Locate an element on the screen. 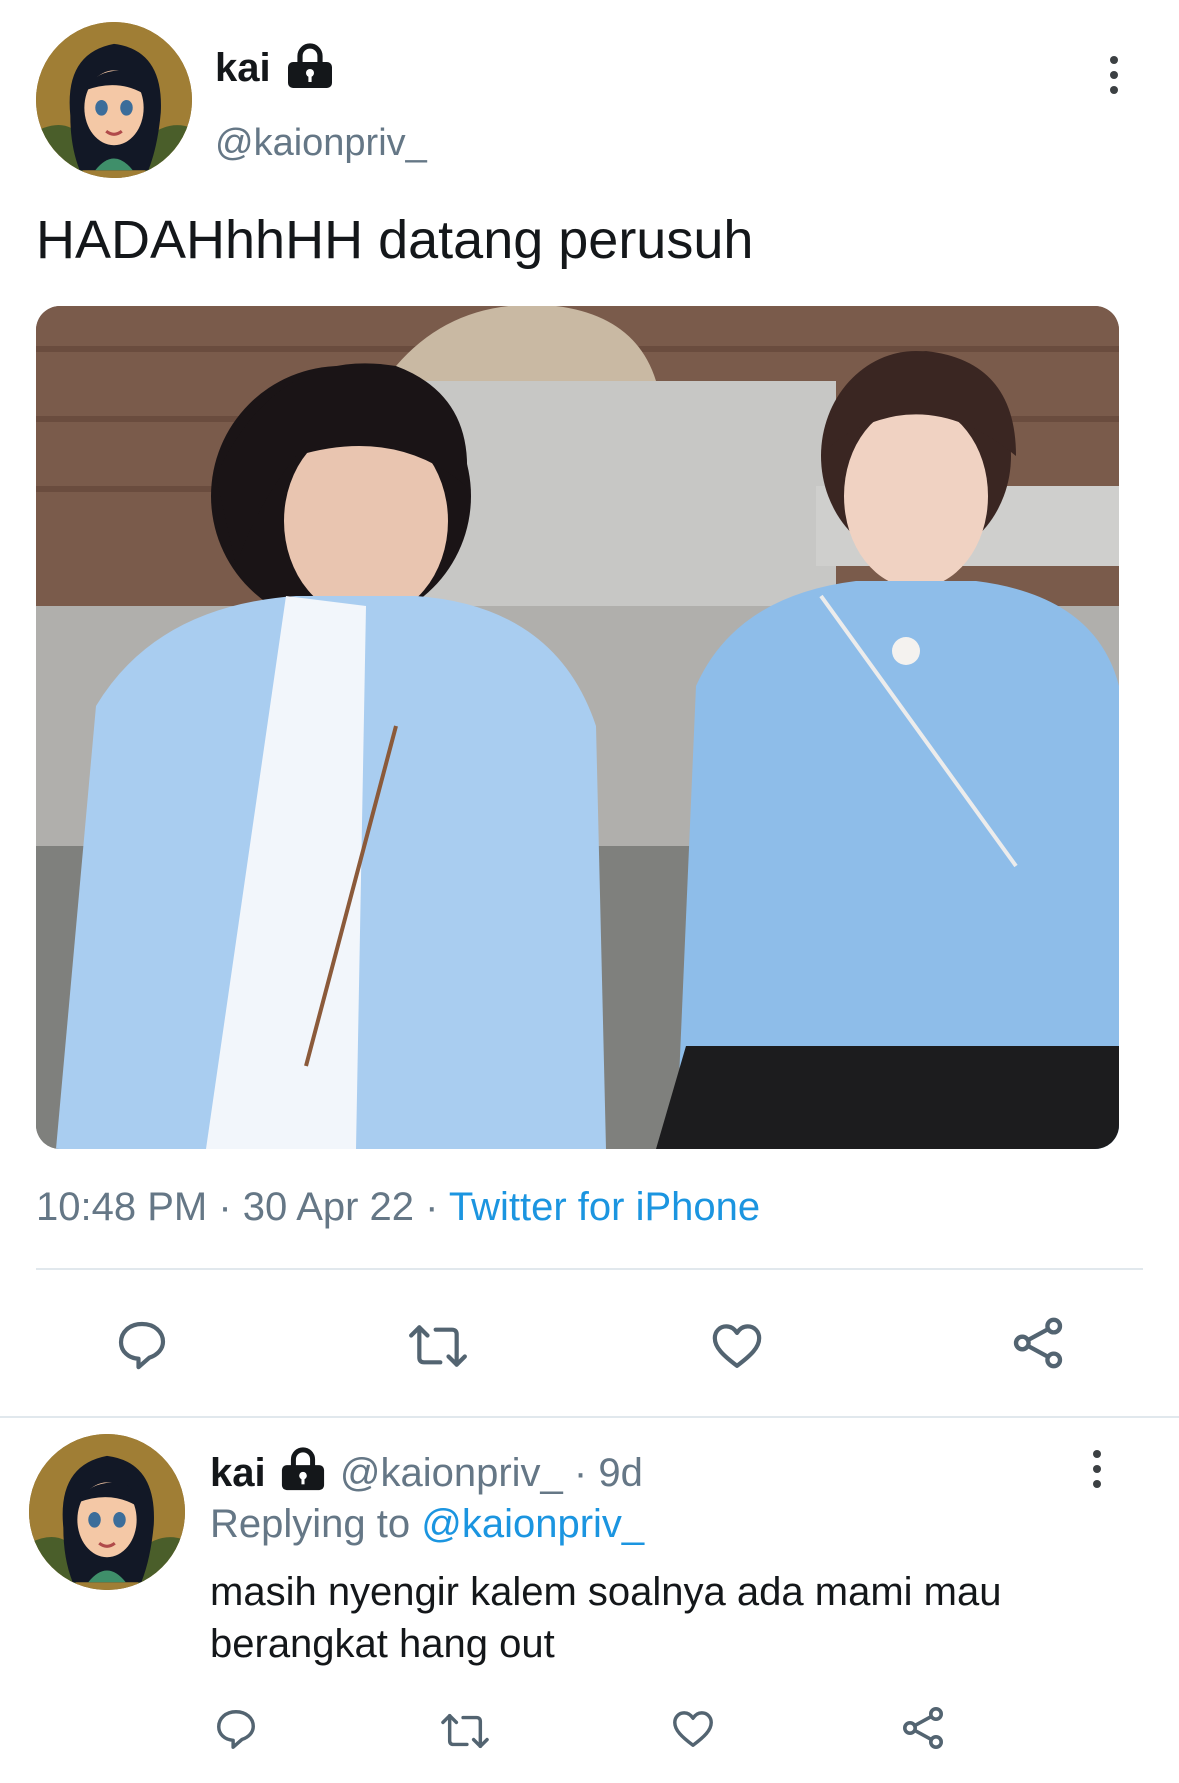 The height and width of the screenshot is (1783, 1179). tweet-source-link: Twitter for iPhone is located at coordinates (604, 1207).